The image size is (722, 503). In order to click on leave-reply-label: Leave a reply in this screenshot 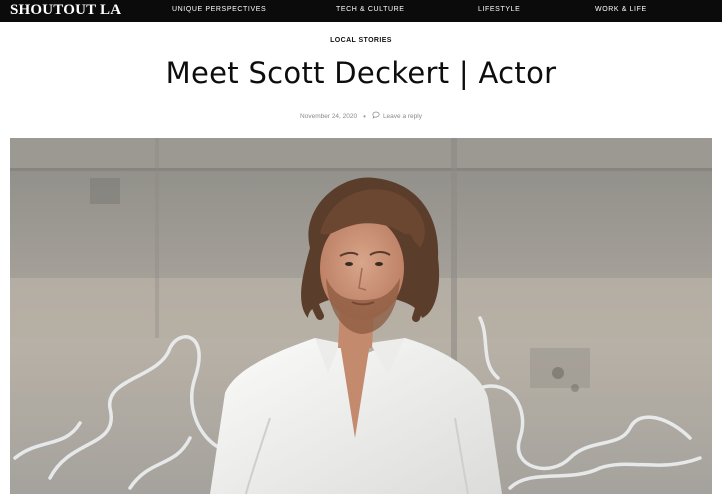, I will do `click(402, 116)`.